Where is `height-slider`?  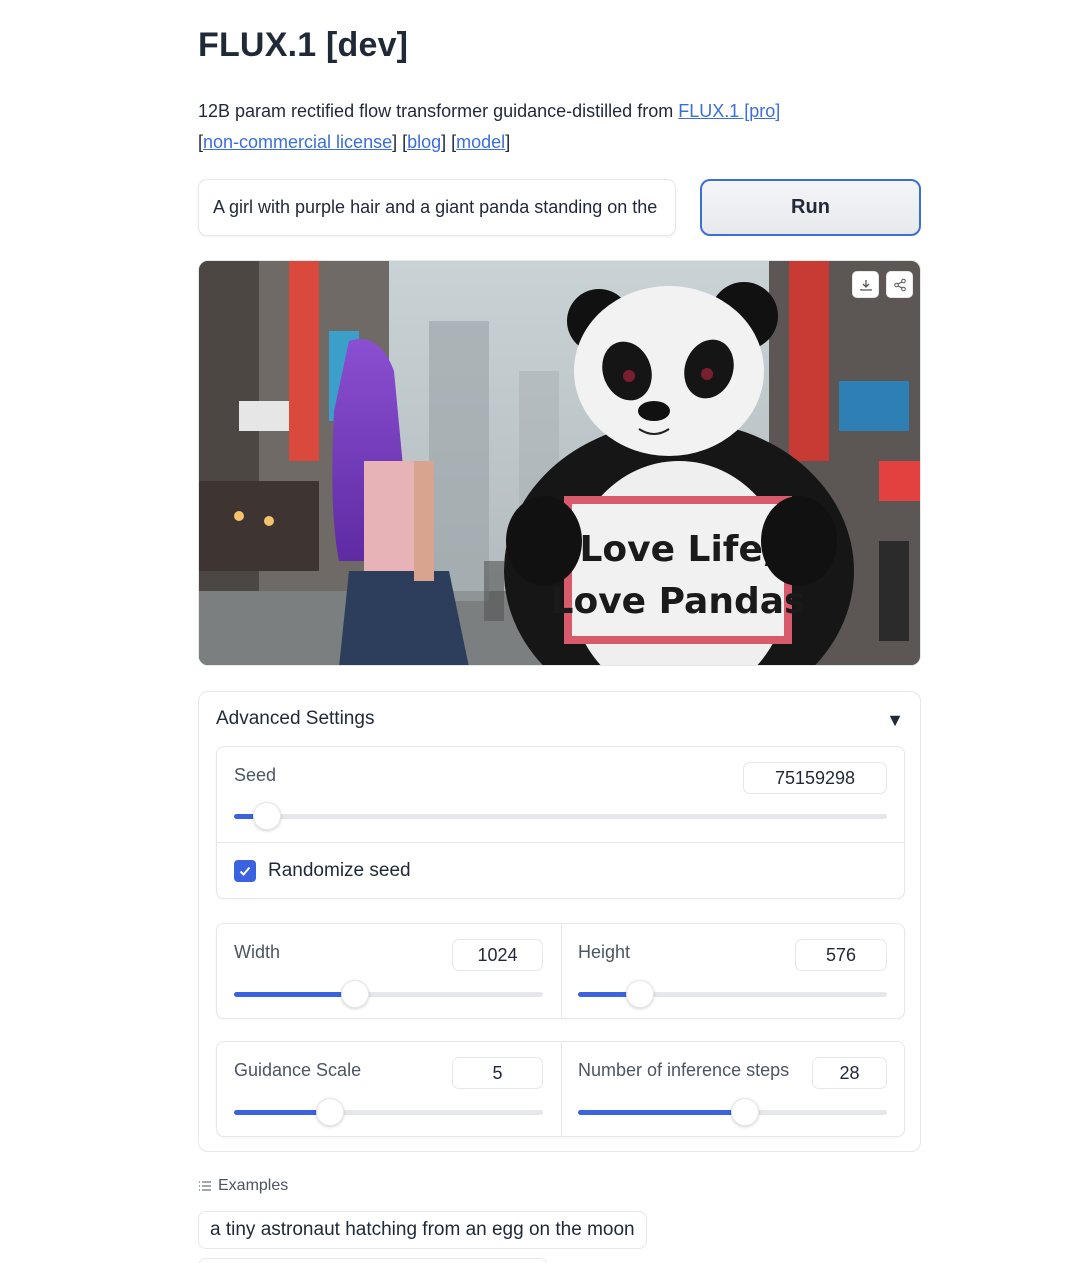 height-slider is located at coordinates (732, 994).